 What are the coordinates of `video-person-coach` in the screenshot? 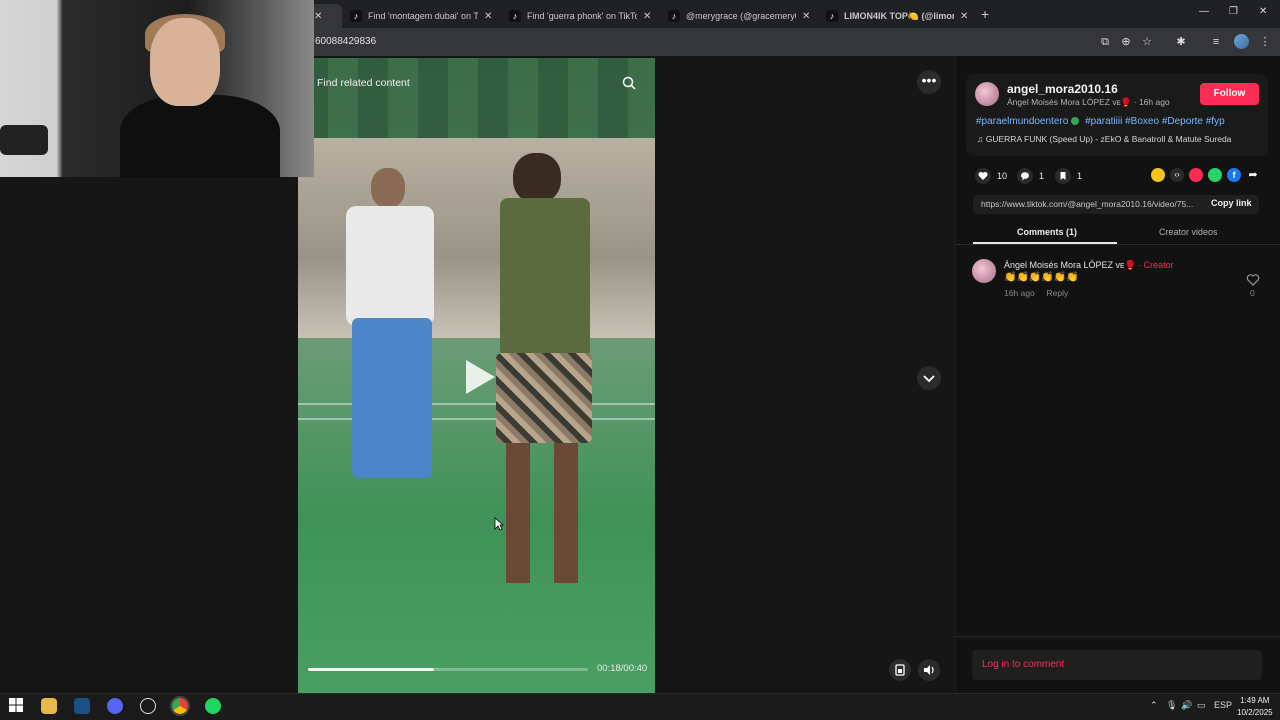 It's located at (391, 328).